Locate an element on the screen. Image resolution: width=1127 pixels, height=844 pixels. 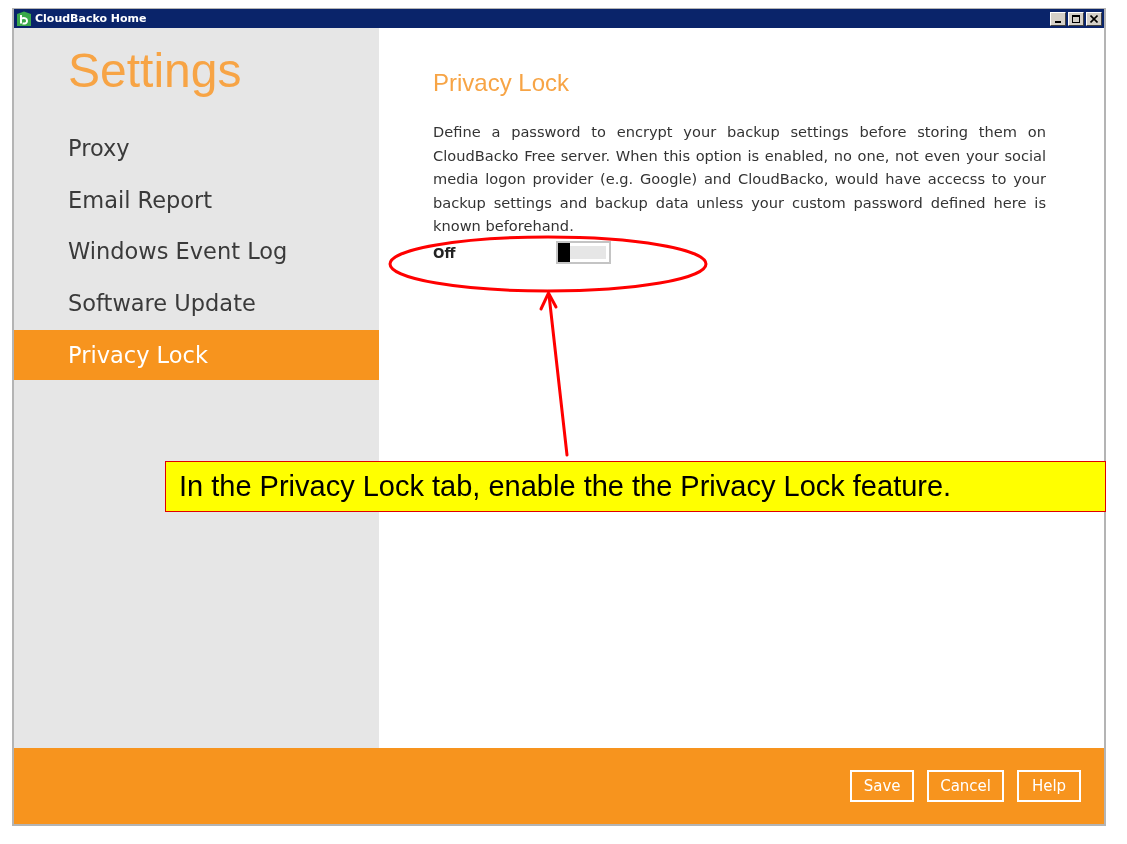
settings-title: Settings is located at coordinates (155, 71).